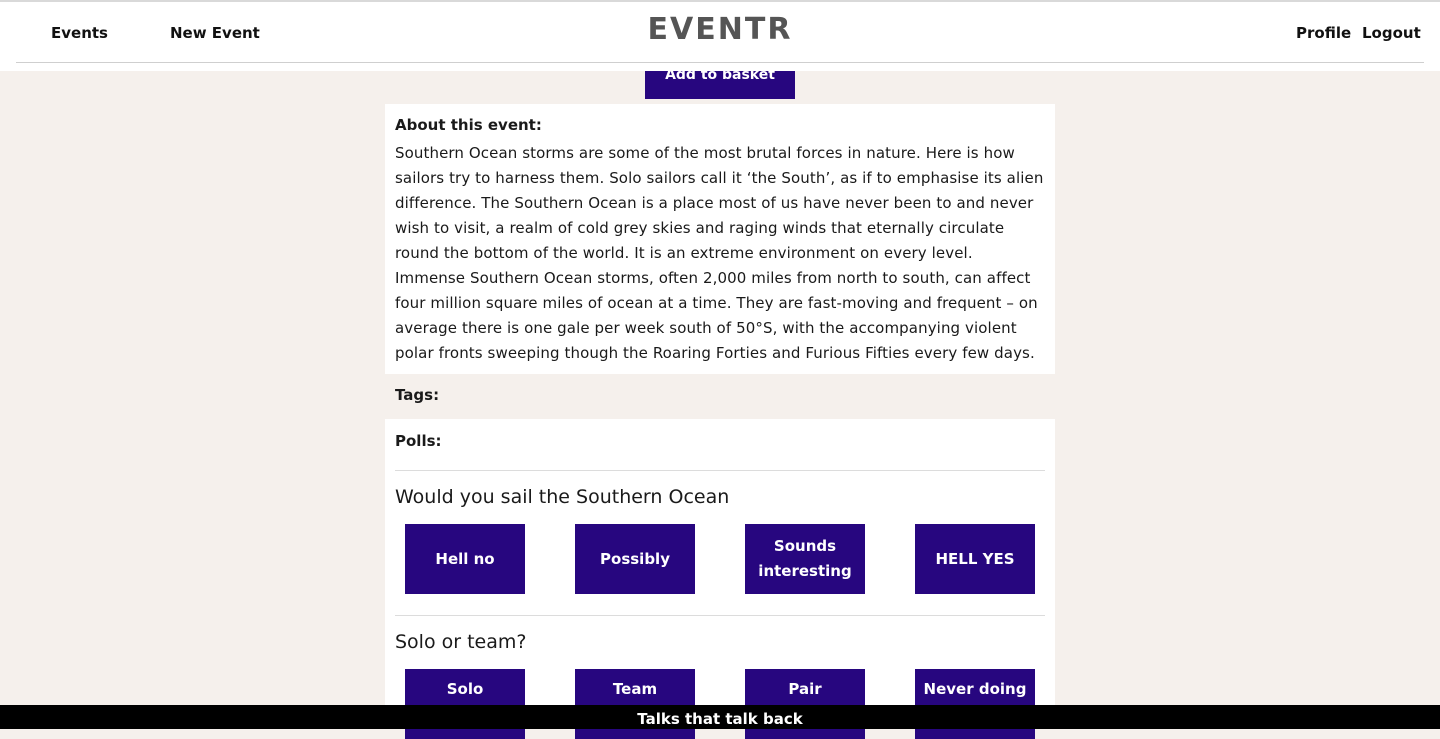 This screenshot has width=1440, height=739. What do you see at coordinates (461, 642) in the screenshot?
I see `poll-question: Solo or team?` at bounding box center [461, 642].